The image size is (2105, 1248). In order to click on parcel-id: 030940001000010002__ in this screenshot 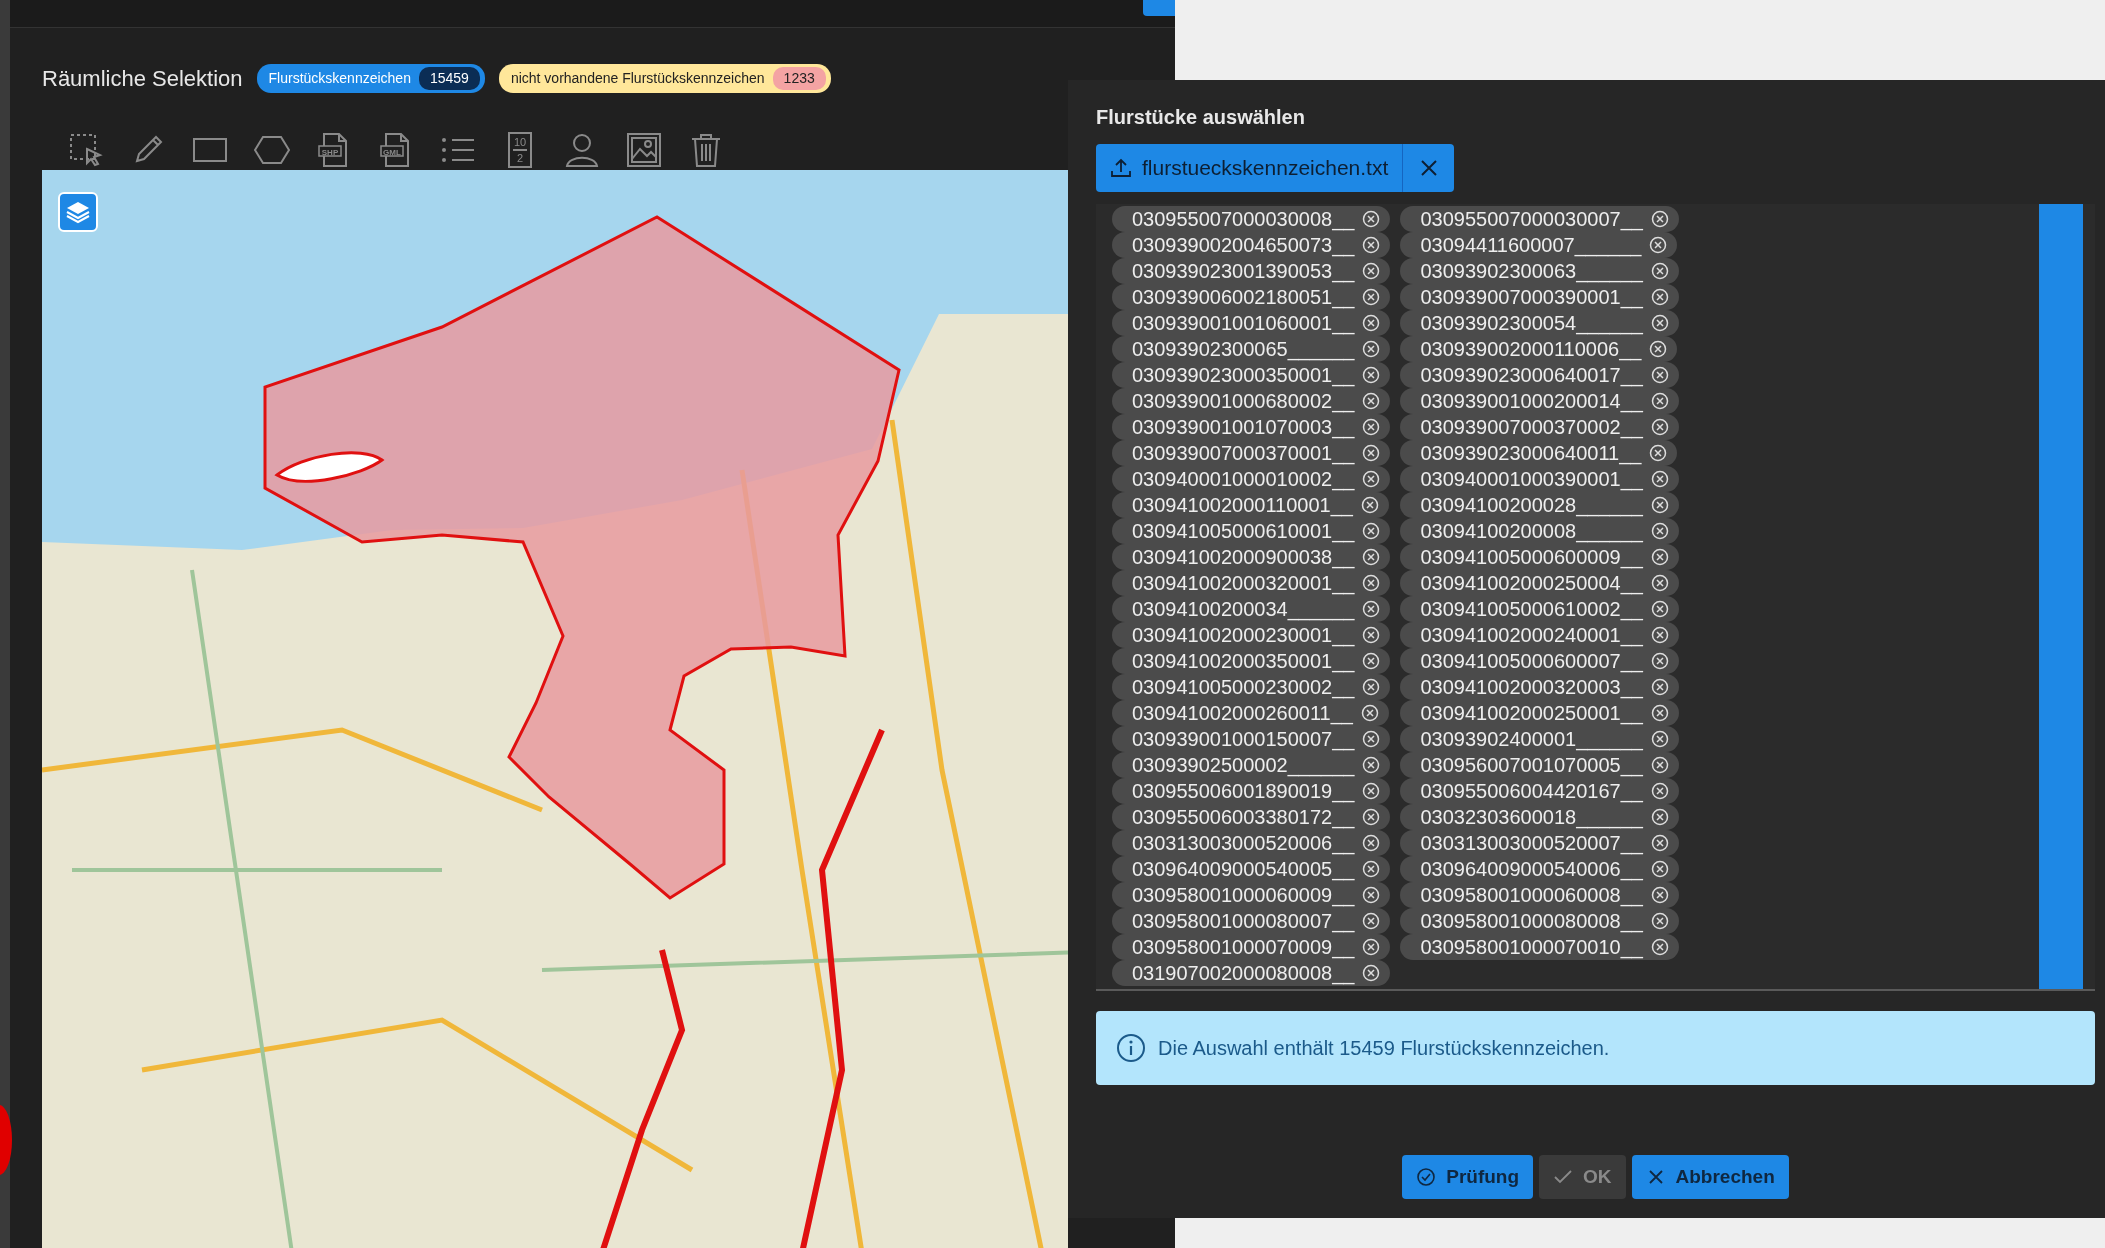, I will do `click(1243, 480)`.